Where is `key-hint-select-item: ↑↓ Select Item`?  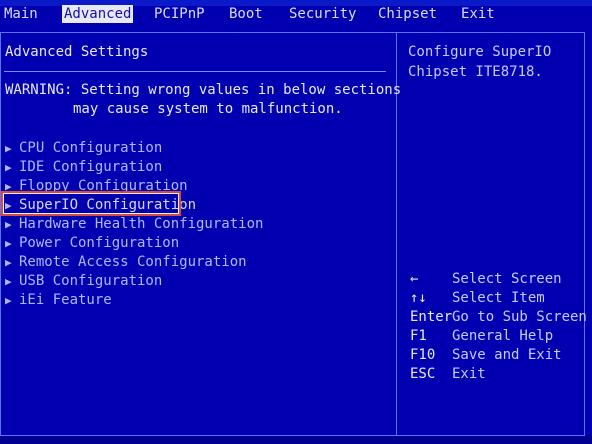
key-hint-select-item: ↑↓ Select Item is located at coordinates (477, 298).